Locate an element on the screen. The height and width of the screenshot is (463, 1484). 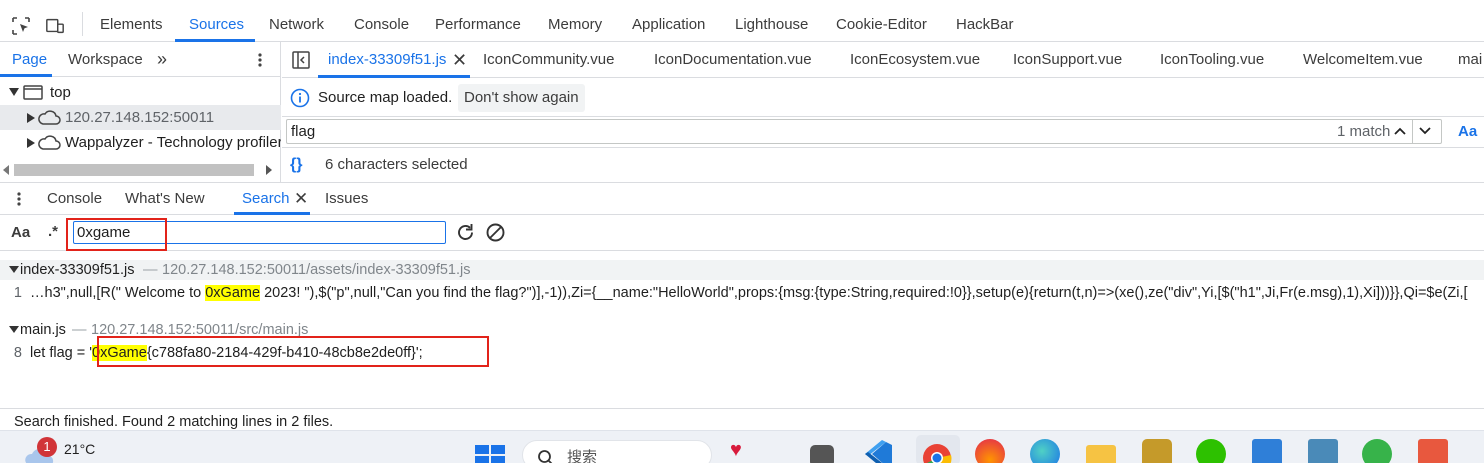
more-options-icon is located at coordinates (260, 60).